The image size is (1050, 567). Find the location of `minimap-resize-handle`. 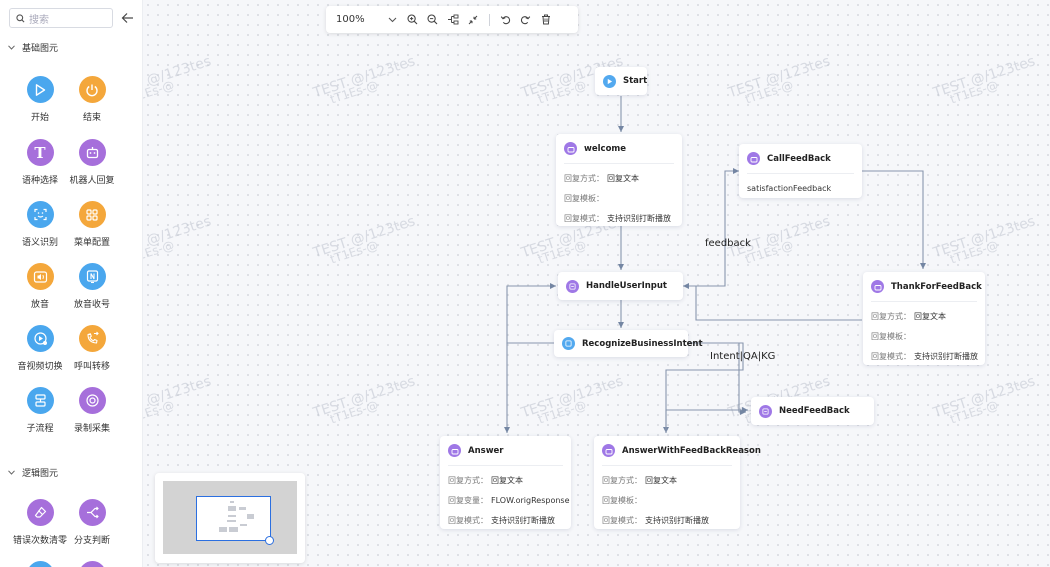

minimap-resize-handle is located at coordinates (269, 540).